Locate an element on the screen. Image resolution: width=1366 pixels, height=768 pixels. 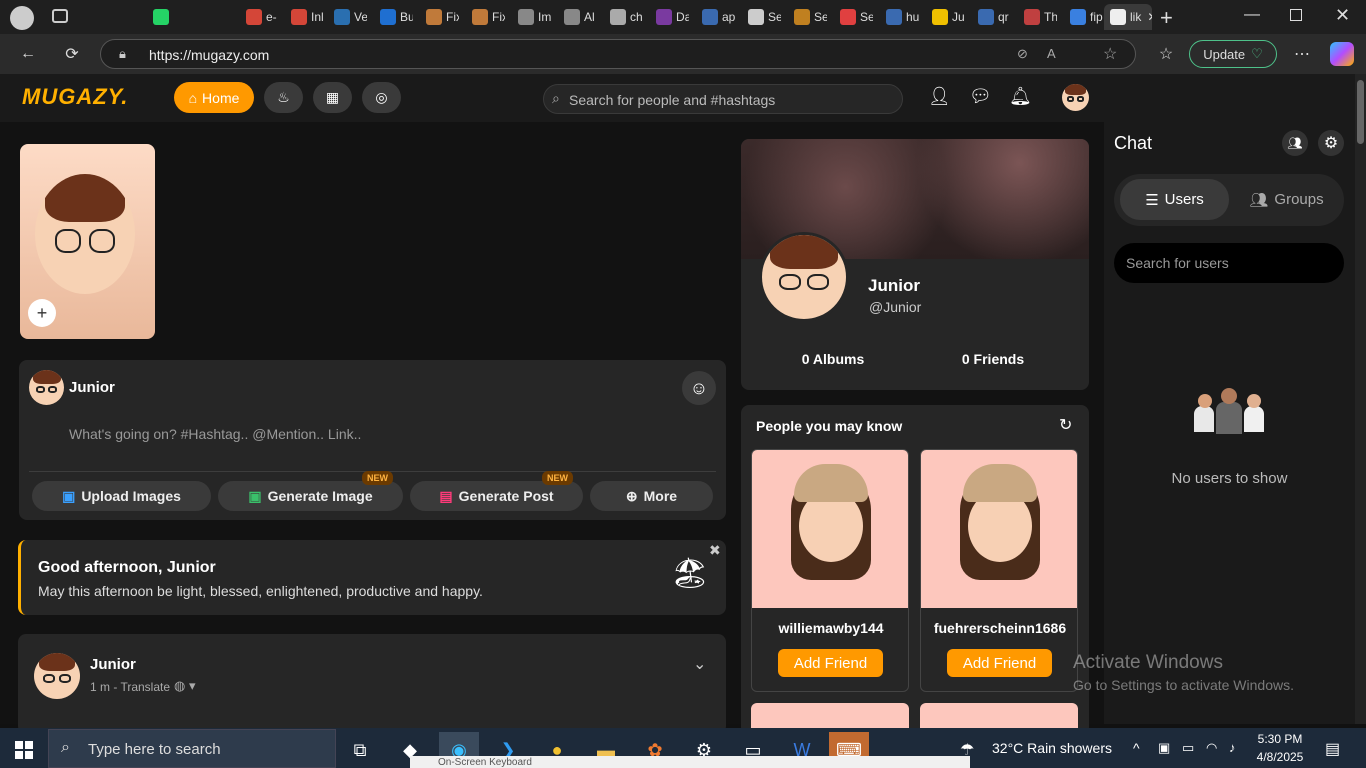
trending-button: ♨ is located at coordinates (283, 97).